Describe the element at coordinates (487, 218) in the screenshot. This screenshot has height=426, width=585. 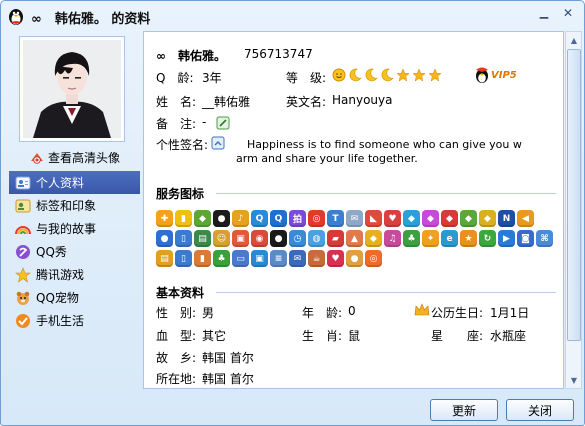
I see `service-icon-diamond-yellow: ◆` at that location.